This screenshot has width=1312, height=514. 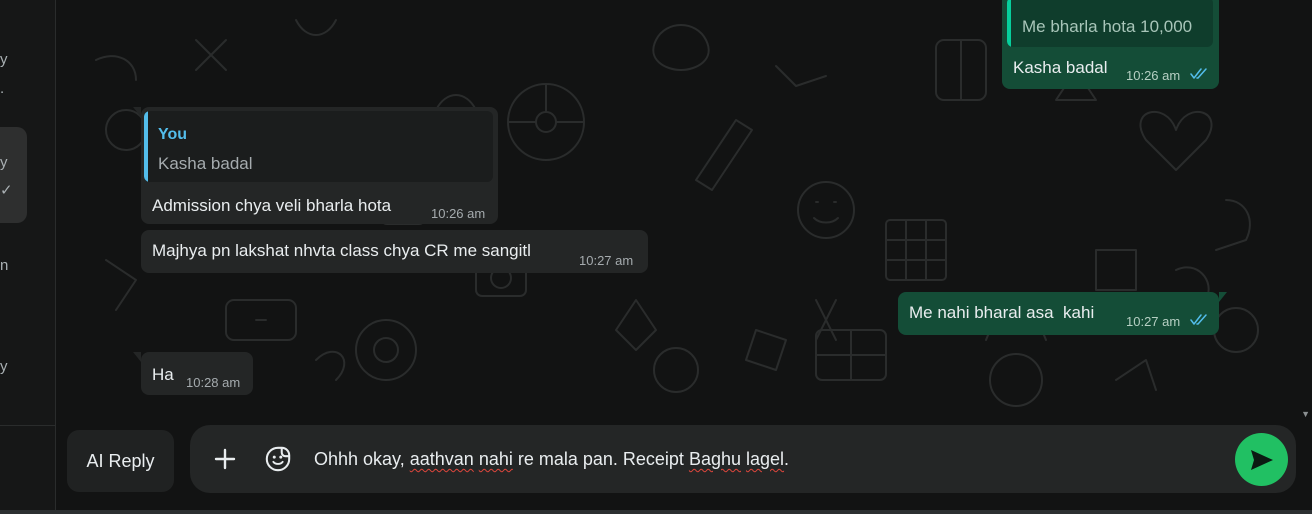 What do you see at coordinates (6, 190) in the screenshot?
I see `chat-list-fragment: ✓` at bounding box center [6, 190].